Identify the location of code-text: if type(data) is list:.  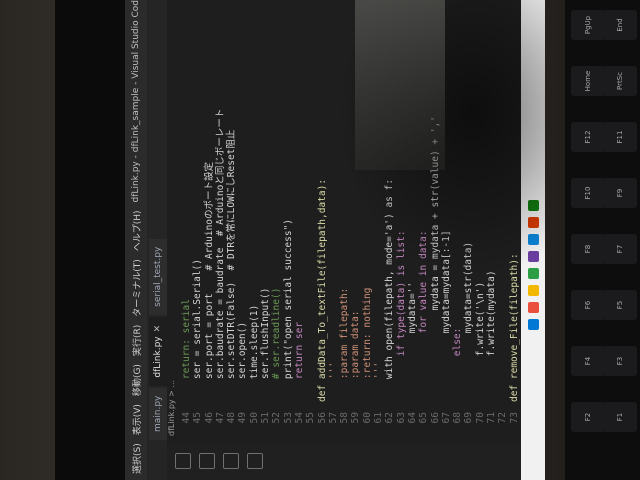
(401, 316).